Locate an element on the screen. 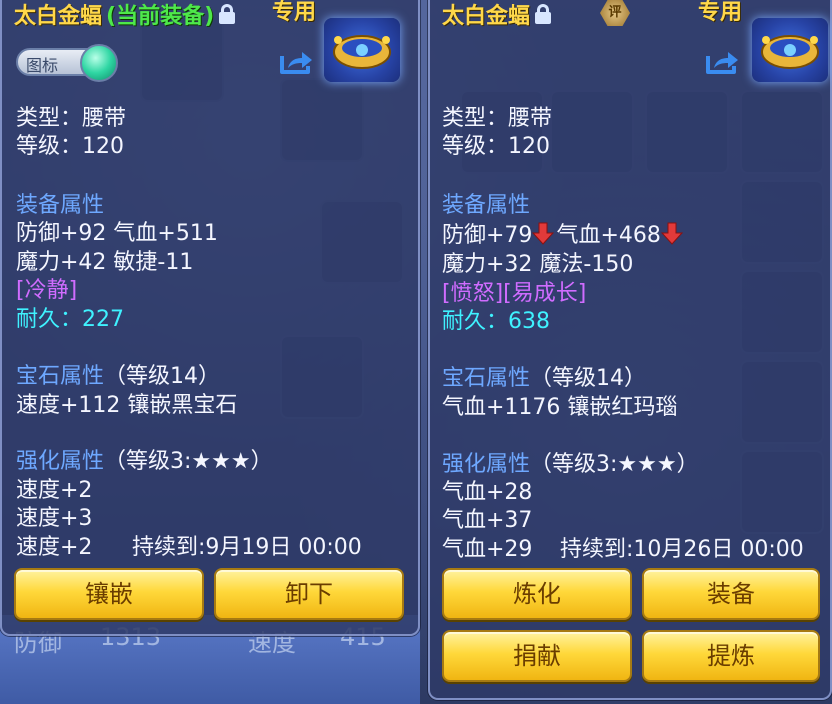 The width and height of the screenshot is (832, 704). equip-attr-line-1: 防御+79 气血+468 is located at coordinates (563, 233).